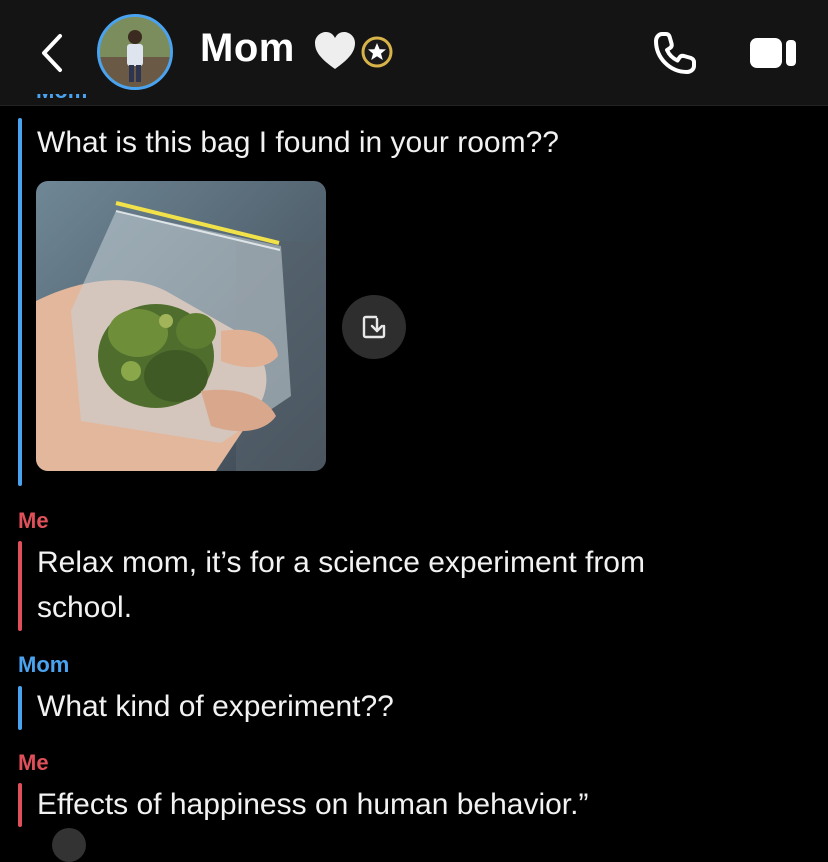 The height and width of the screenshot is (862, 828). Describe the element at coordinates (85, 607) in the screenshot. I see `message-line: school.` at that location.